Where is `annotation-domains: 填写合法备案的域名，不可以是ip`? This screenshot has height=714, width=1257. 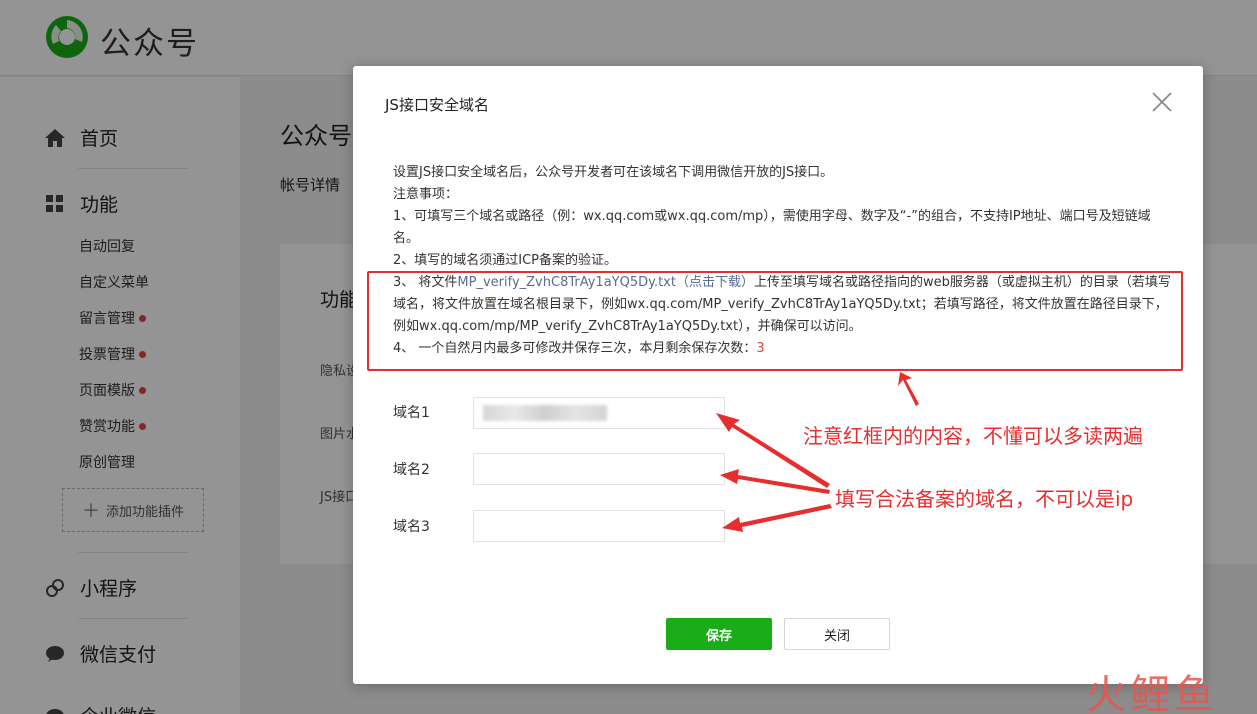 annotation-domains: 填写合法备案的域名，不可以是ip is located at coordinates (984, 499).